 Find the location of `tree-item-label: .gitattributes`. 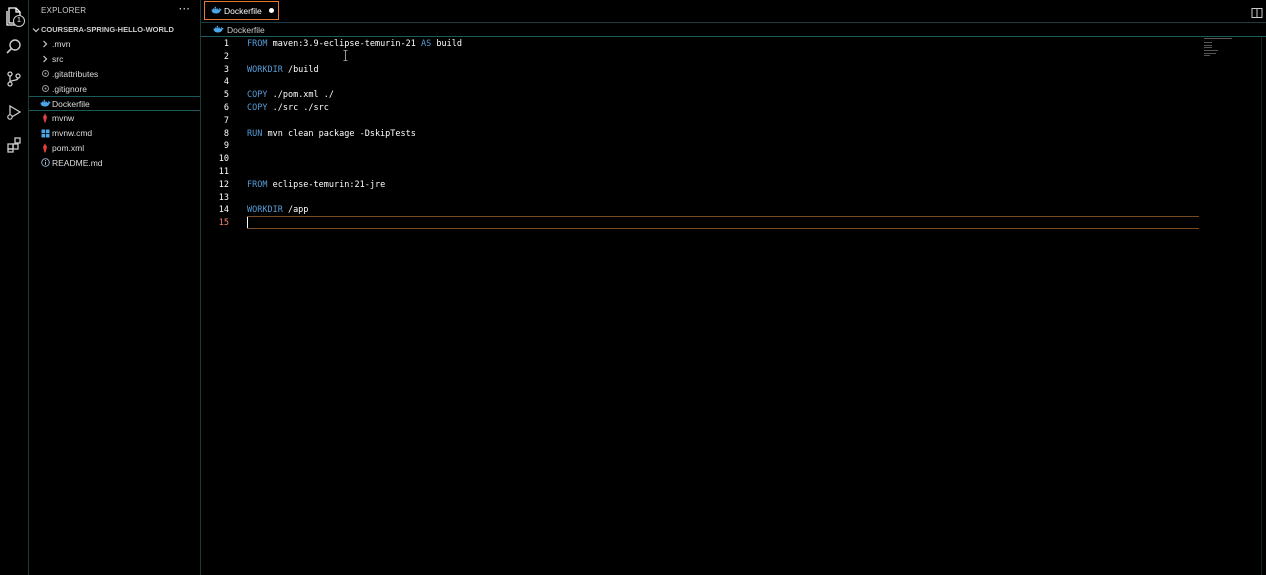

tree-item-label: .gitattributes is located at coordinates (75, 73).